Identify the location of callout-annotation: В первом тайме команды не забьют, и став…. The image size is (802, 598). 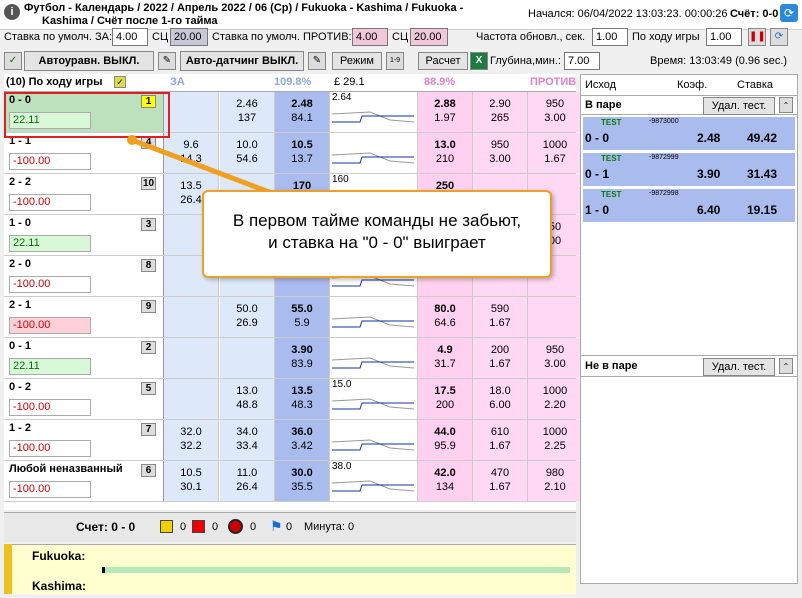
(377, 234).